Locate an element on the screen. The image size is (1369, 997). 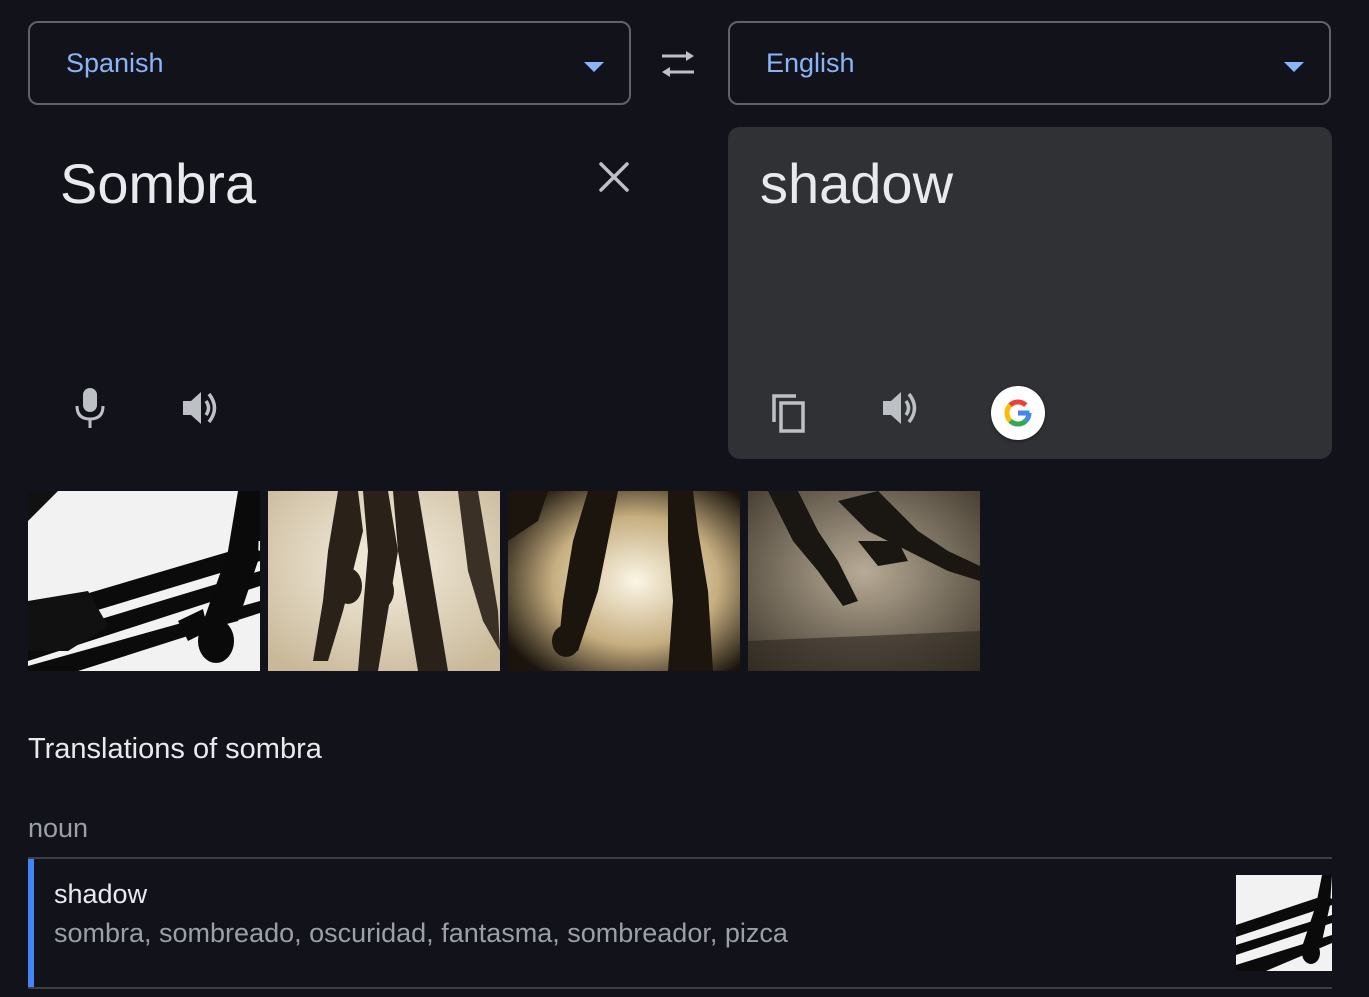
image-results-row is located at coordinates (504, 581).